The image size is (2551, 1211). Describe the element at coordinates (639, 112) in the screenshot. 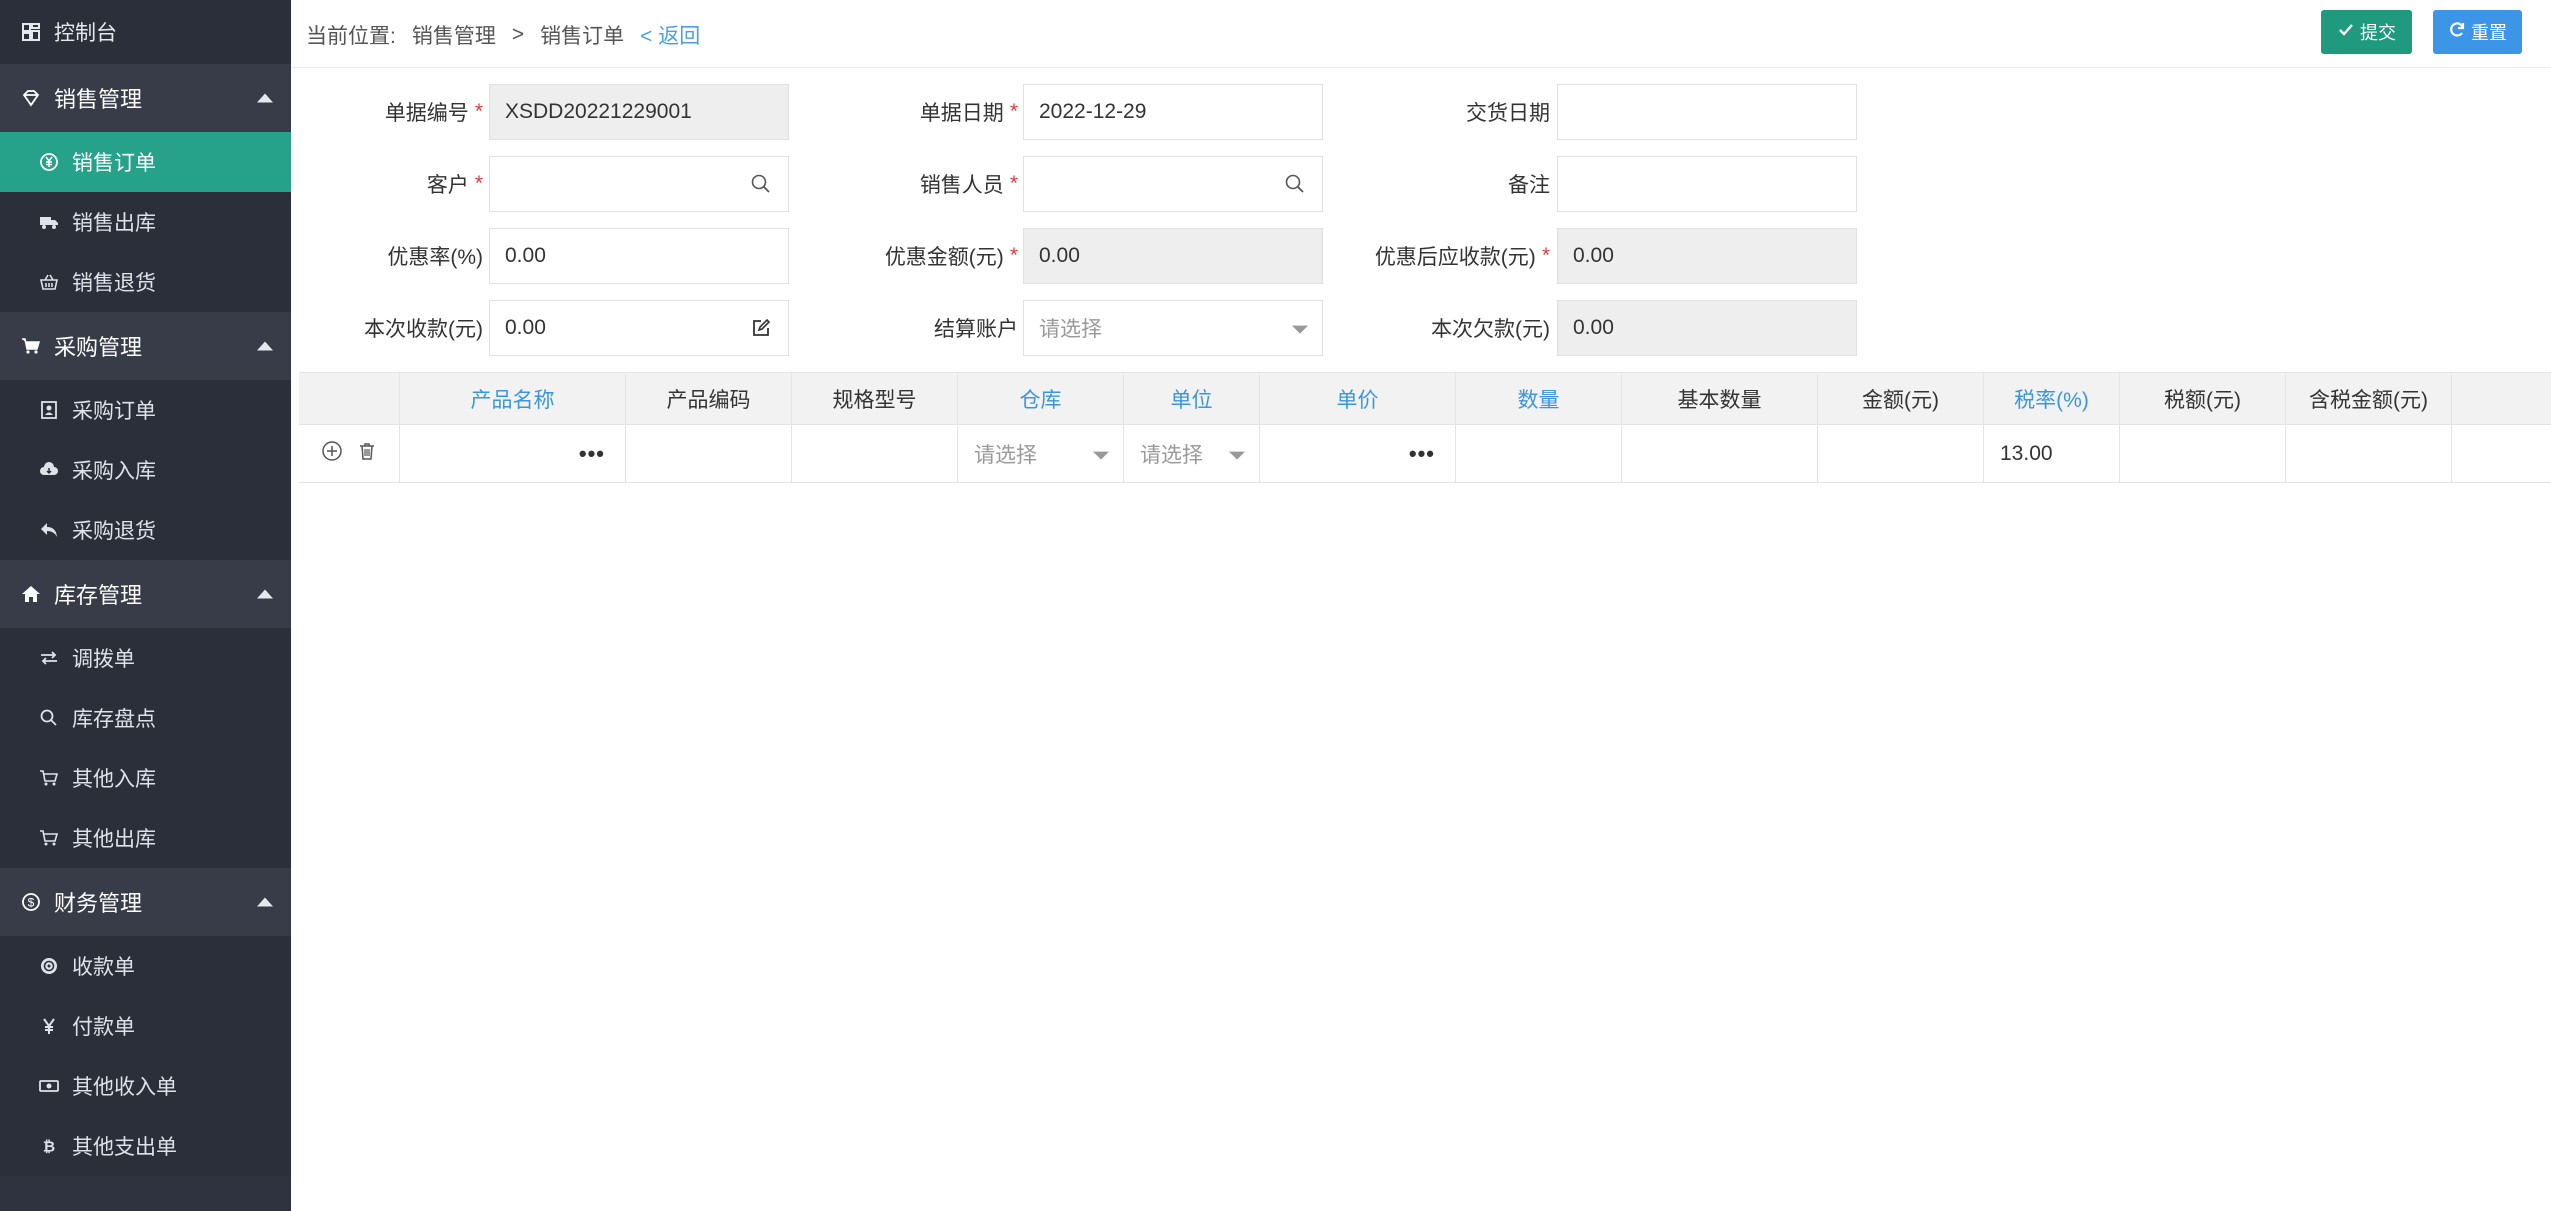

I see `doc-no-field: XSDD20221229001` at that location.